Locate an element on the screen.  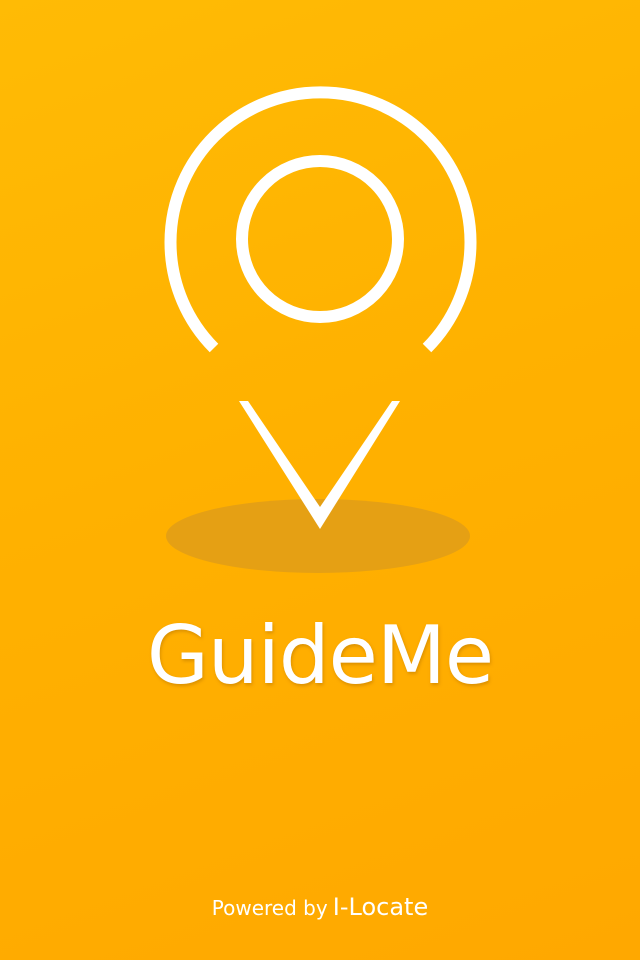
app-title: GuideMe is located at coordinates (320, 655).